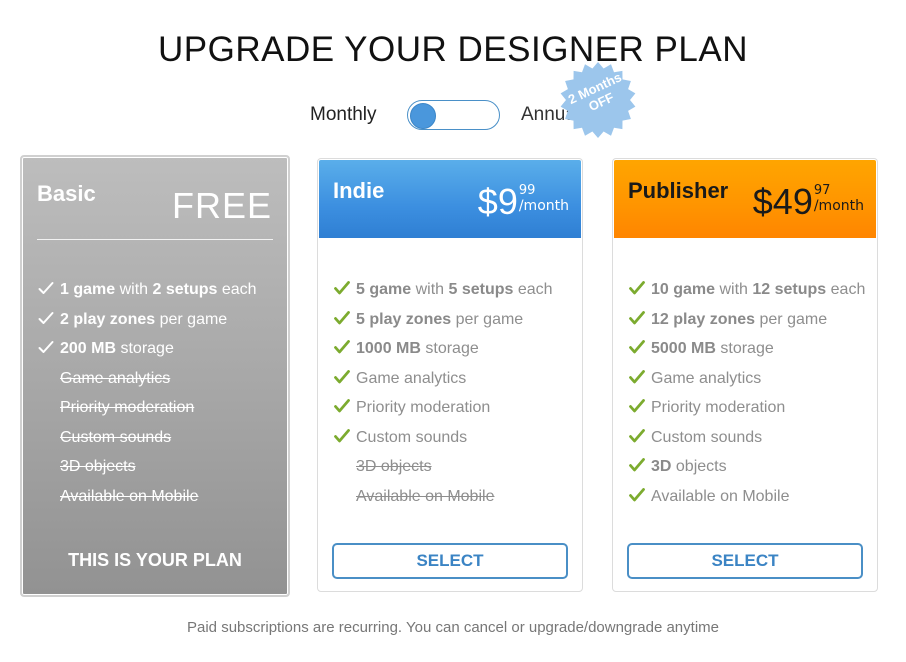 The image size is (906, 662). I want to click on plan-name: Basic, so click(66, 193).